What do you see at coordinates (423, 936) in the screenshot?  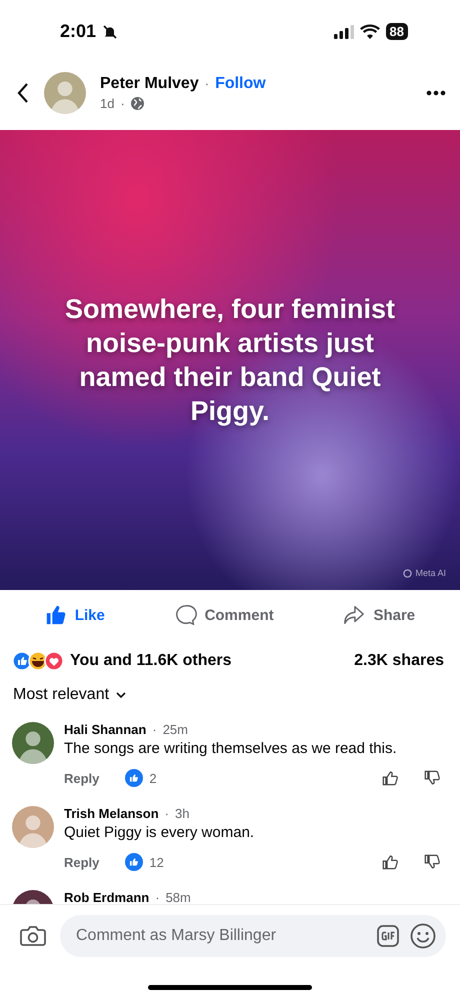 I see `smiley-icon` at bounding box center [423, 936].